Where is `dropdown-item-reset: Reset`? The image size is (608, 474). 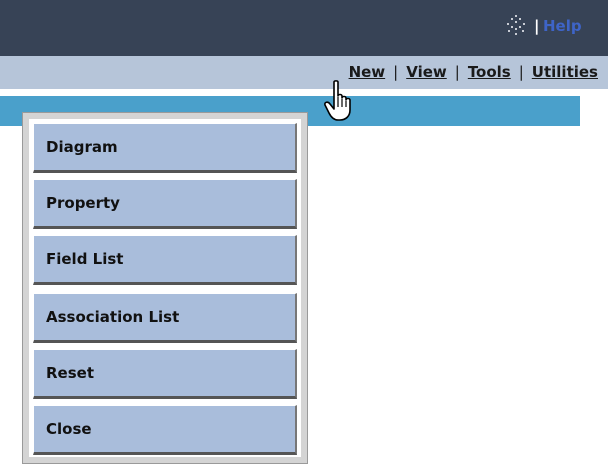
dropdown-item-reset: Reset is located at coordinates (165, 374).